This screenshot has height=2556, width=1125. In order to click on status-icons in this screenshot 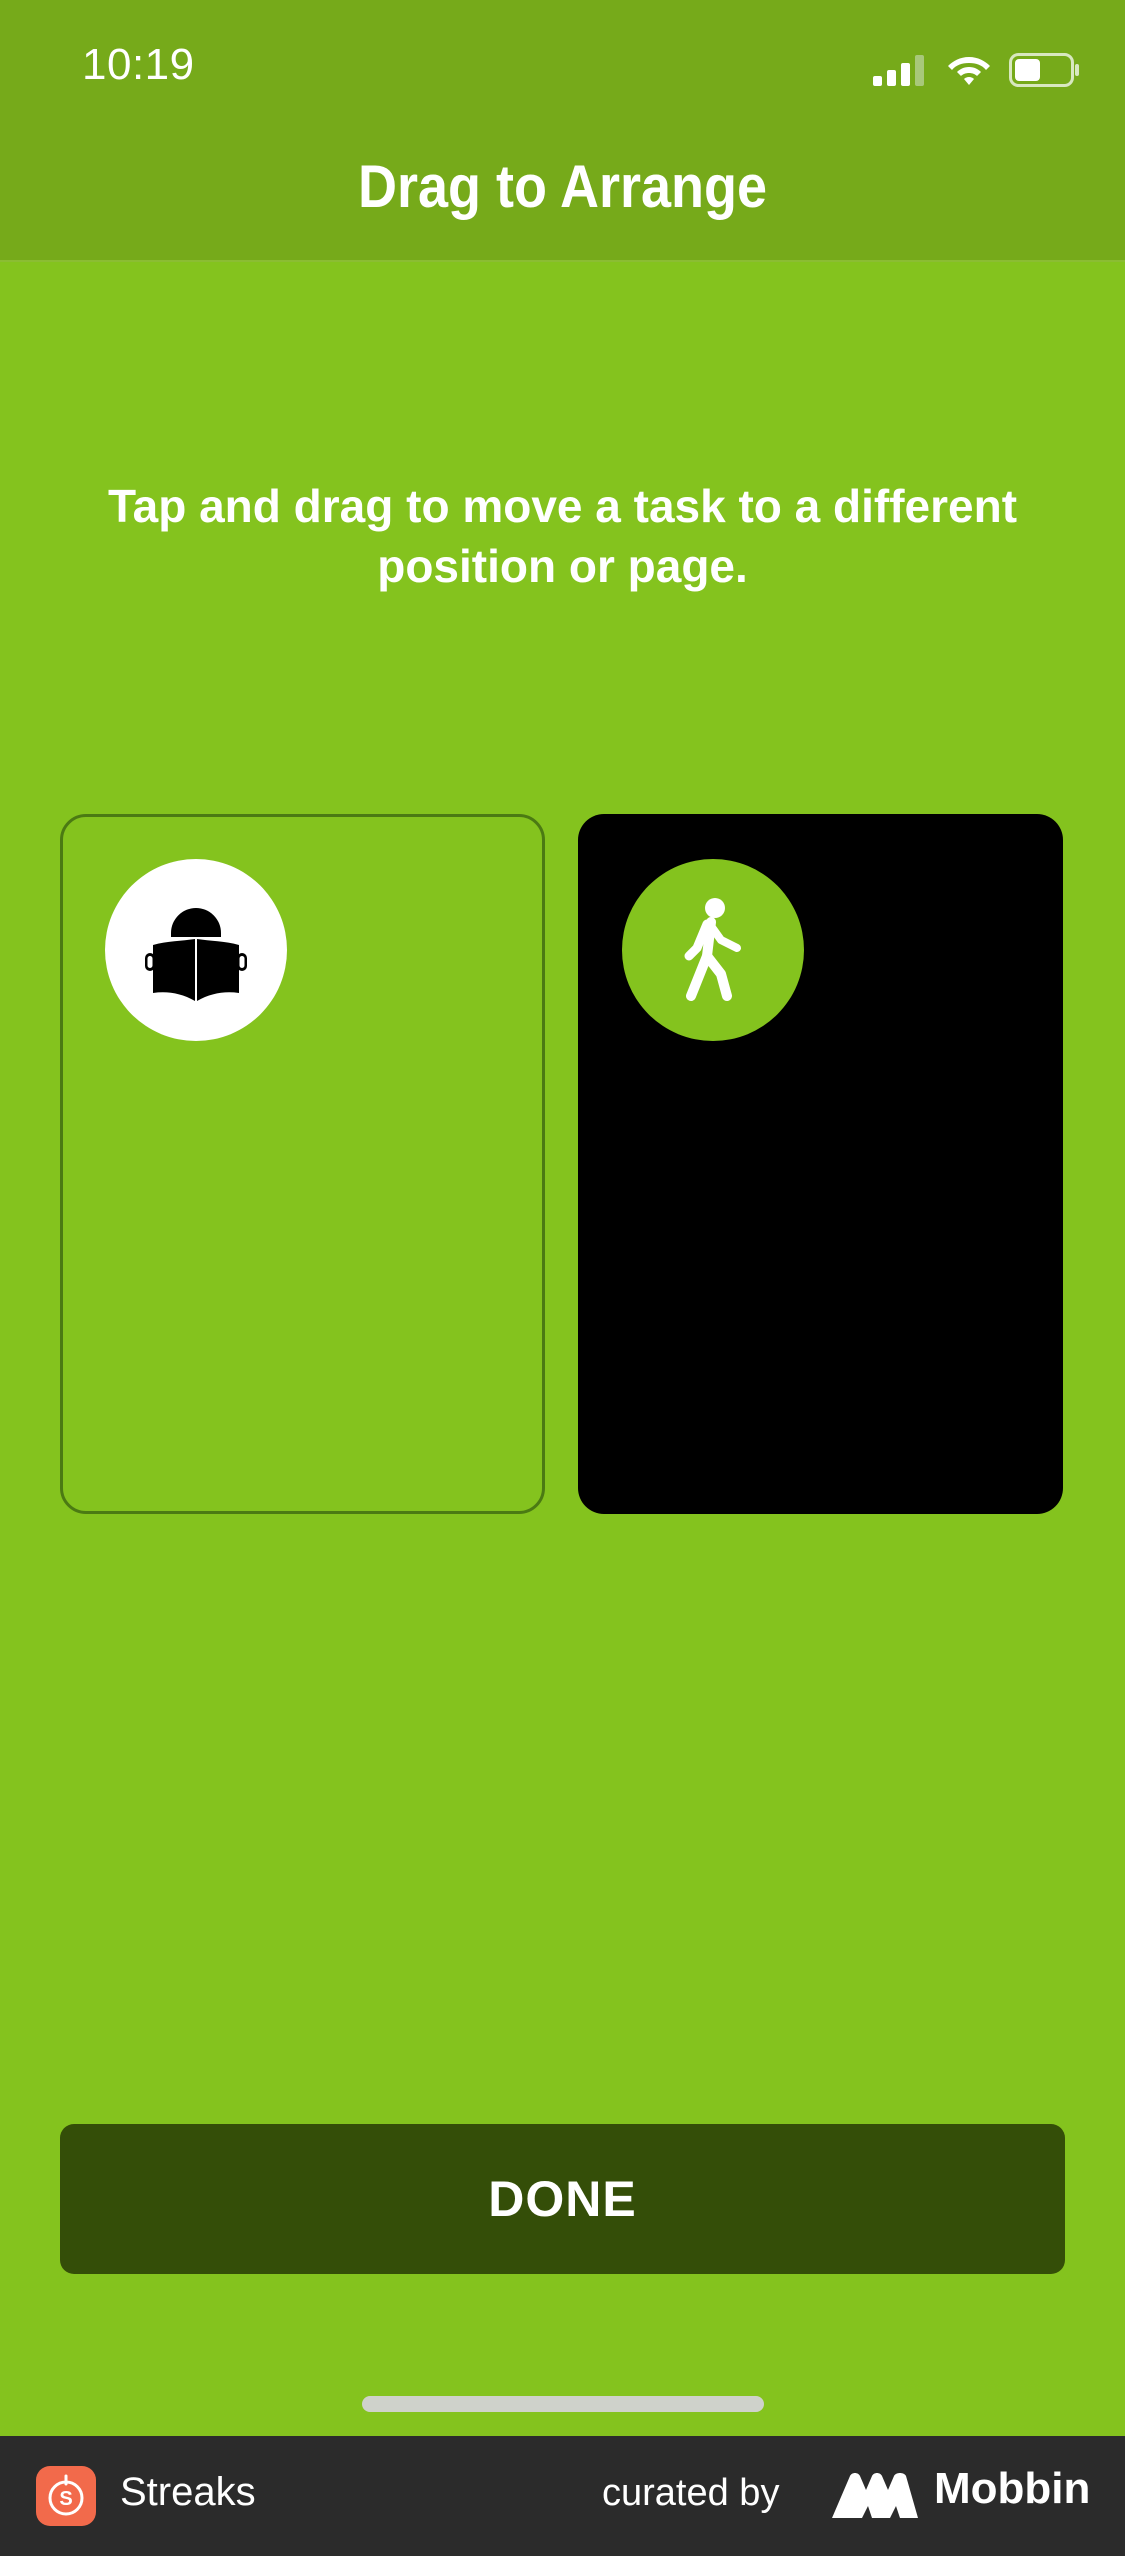, I will do `click(977, 70)`.